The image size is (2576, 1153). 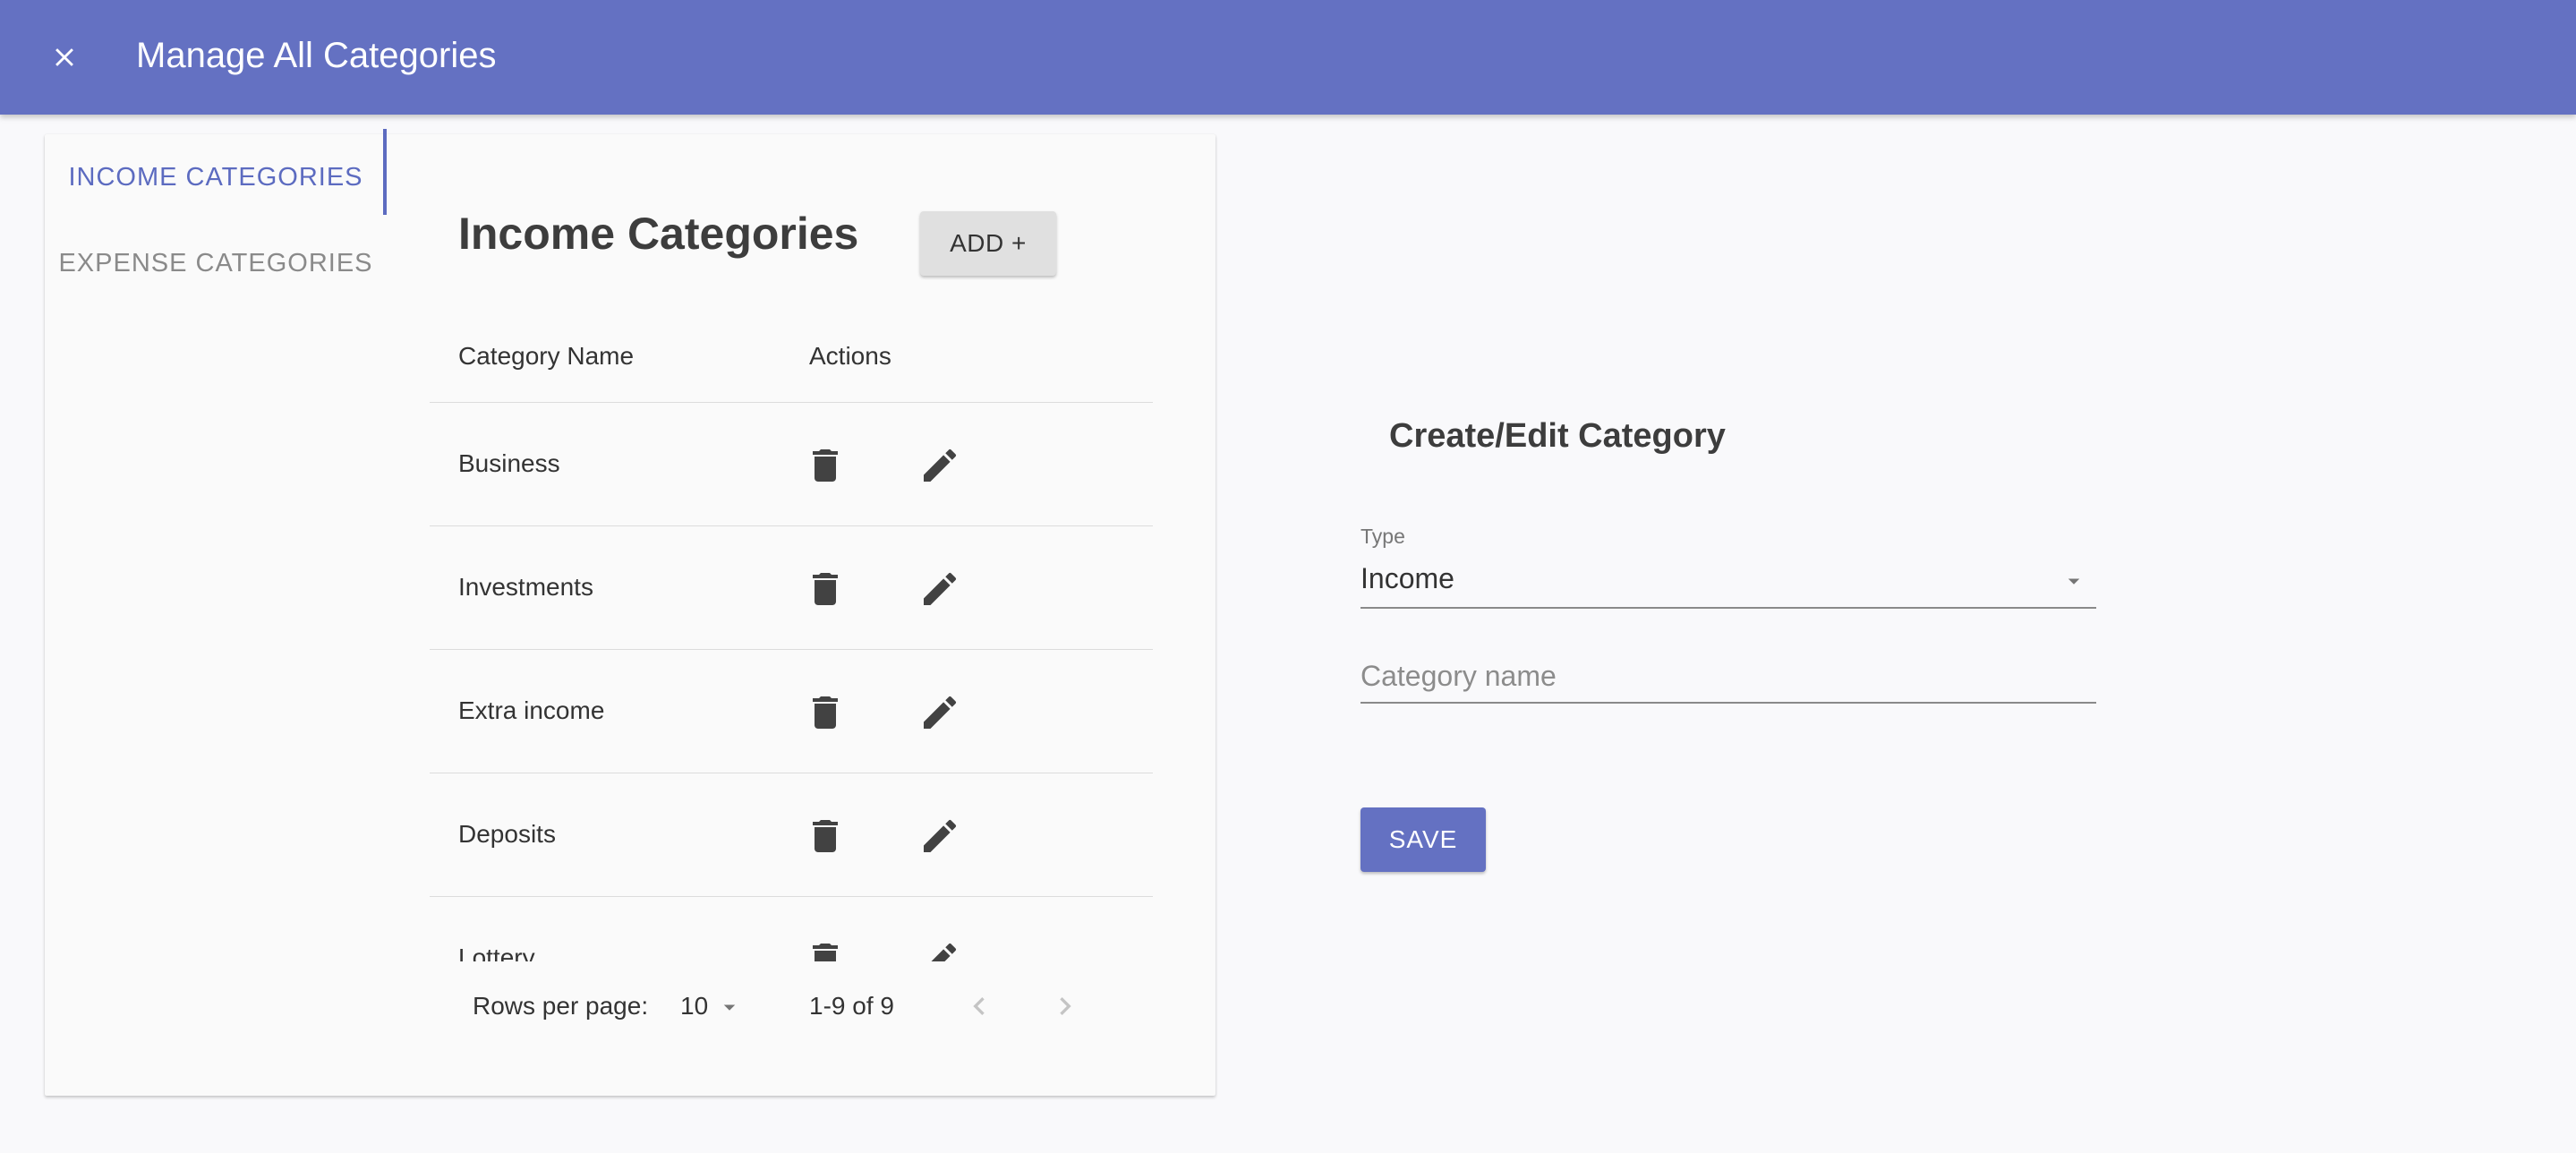 I want to click on table-row: Lottery, so click(x=791, y=929).